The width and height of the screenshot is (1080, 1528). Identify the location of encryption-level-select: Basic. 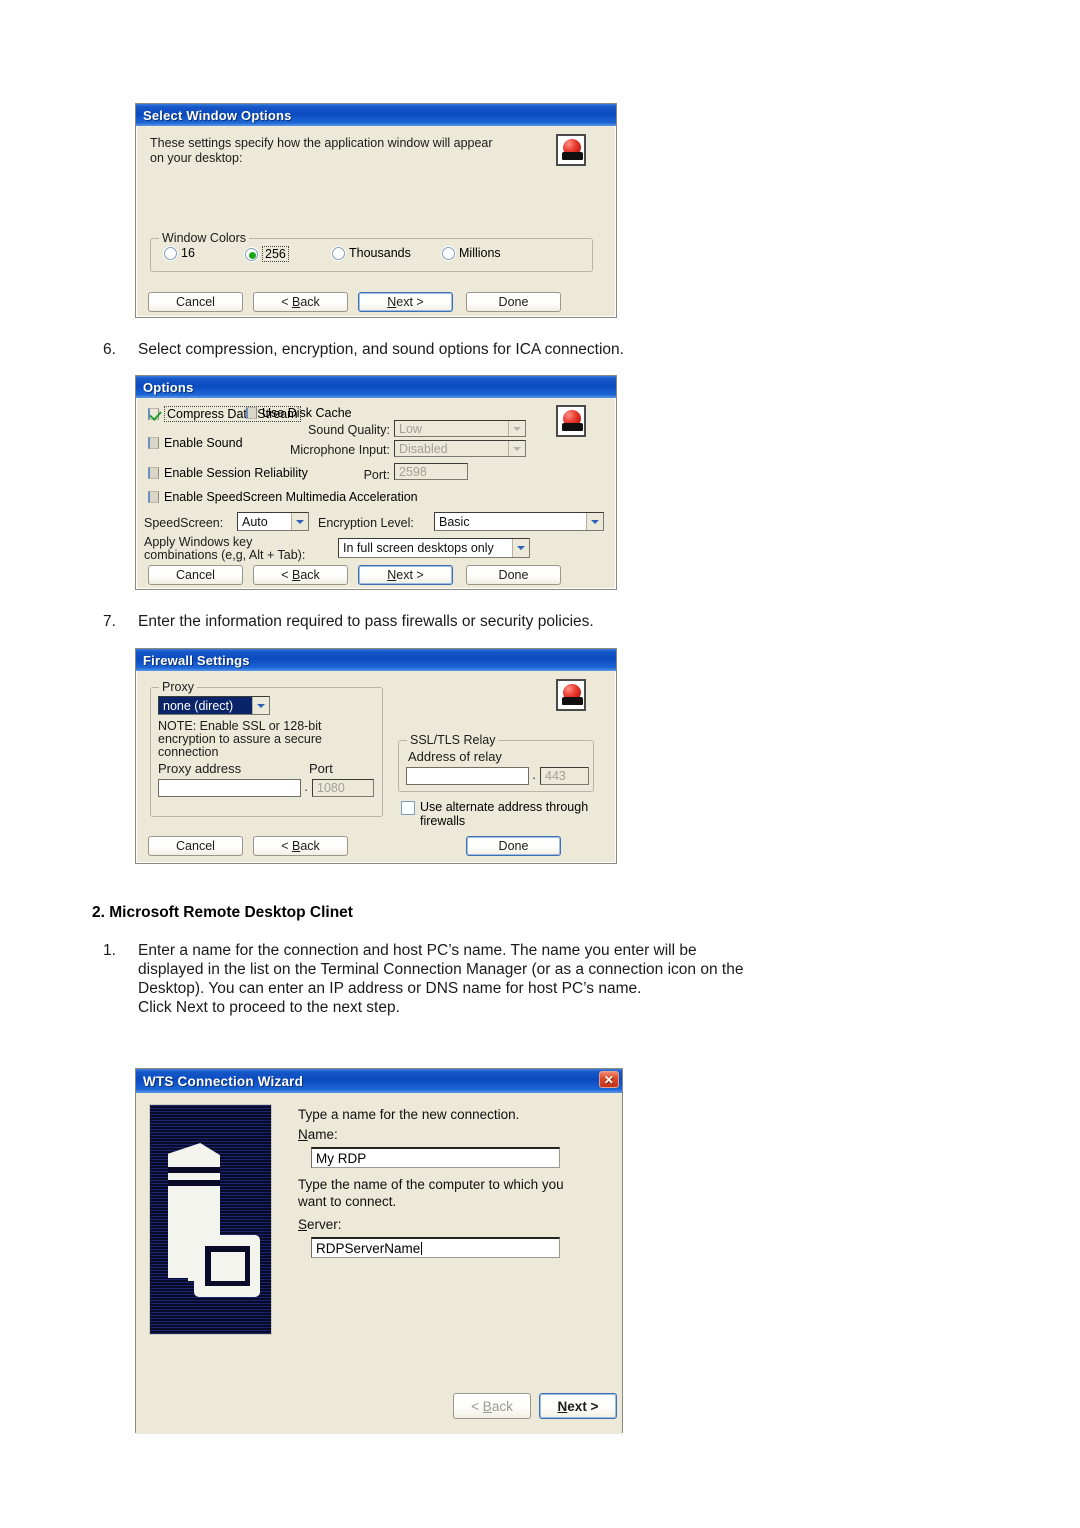
(519, 521).